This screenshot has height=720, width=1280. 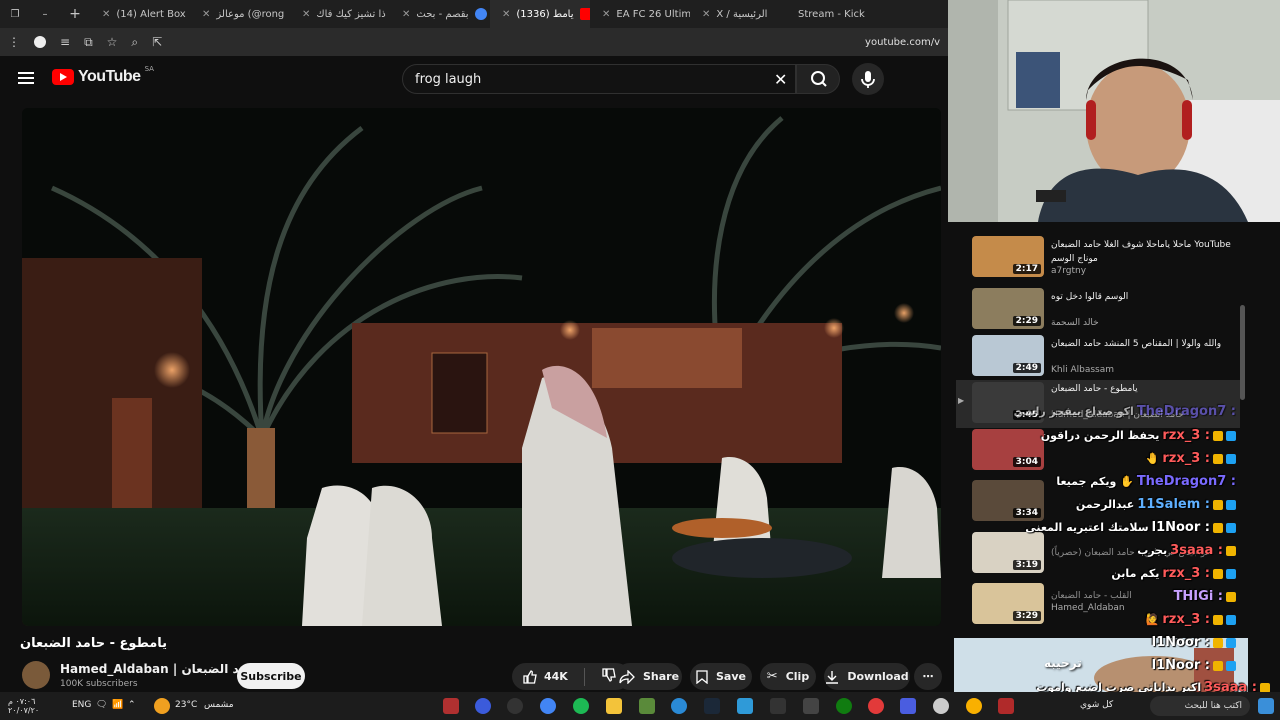 I want to click on browser-tab: ✕ X / الرئيسية, so click(x=740, y=14).